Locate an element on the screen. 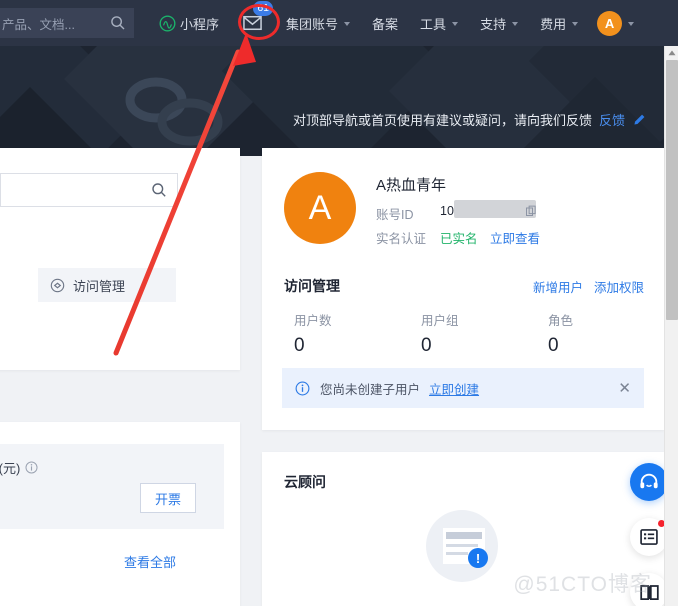 The height and width of the screenshot is (606, 678). invoice-button: 开票 is located at coordinates (168, 498).